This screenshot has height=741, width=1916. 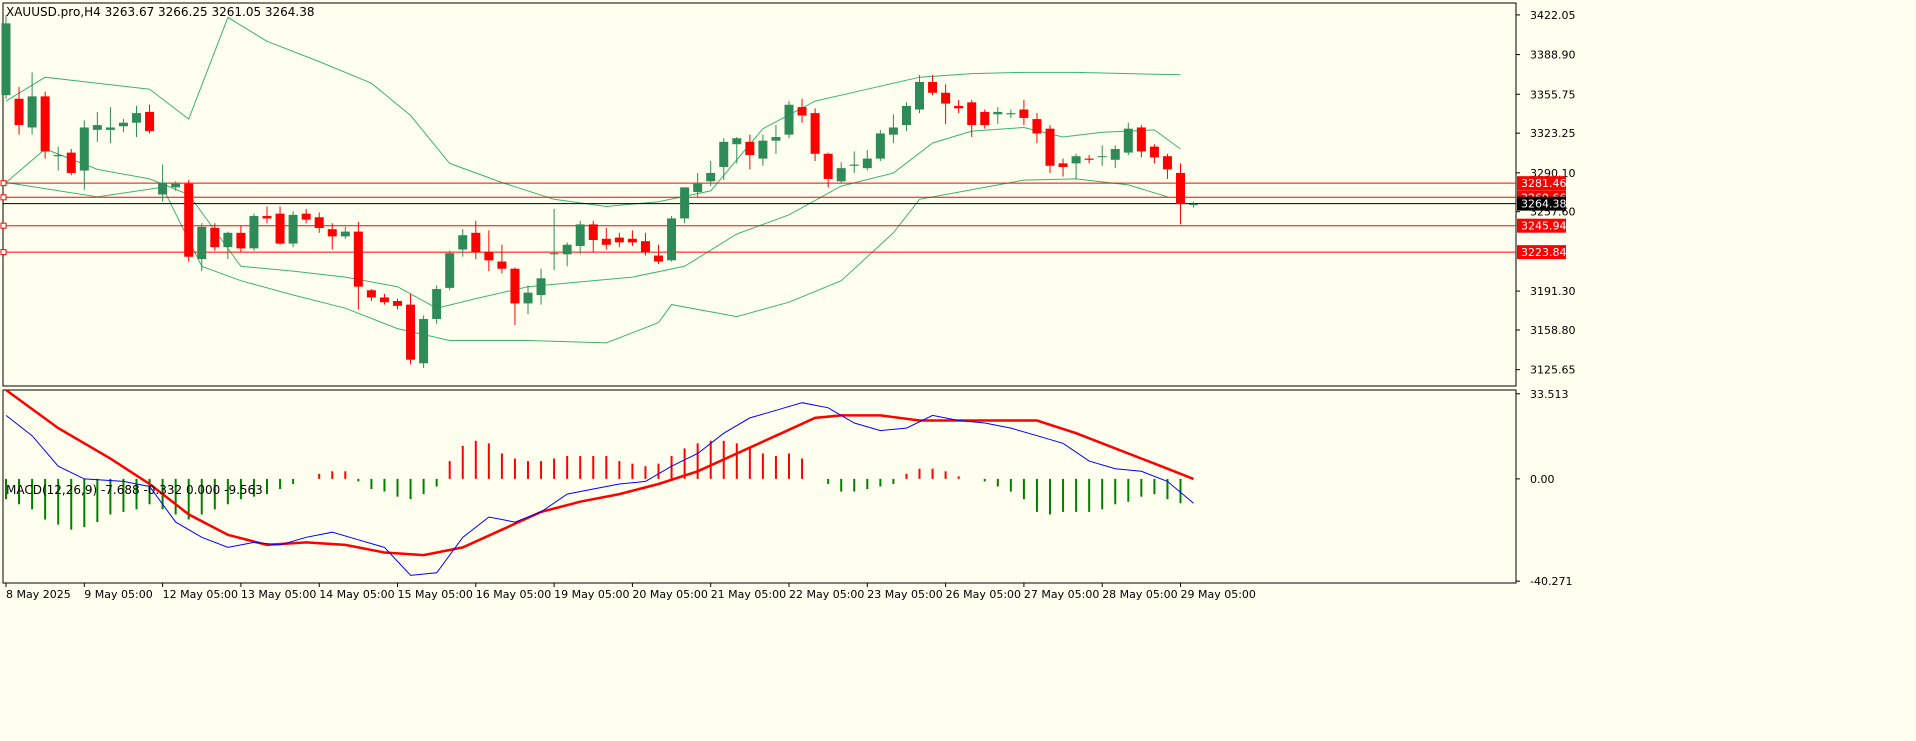 What do you see at coordinates (1218, 594) in the screenshot?
I see `time-axis-label: 29 May 05:00` at bounding box center [1218, 594].